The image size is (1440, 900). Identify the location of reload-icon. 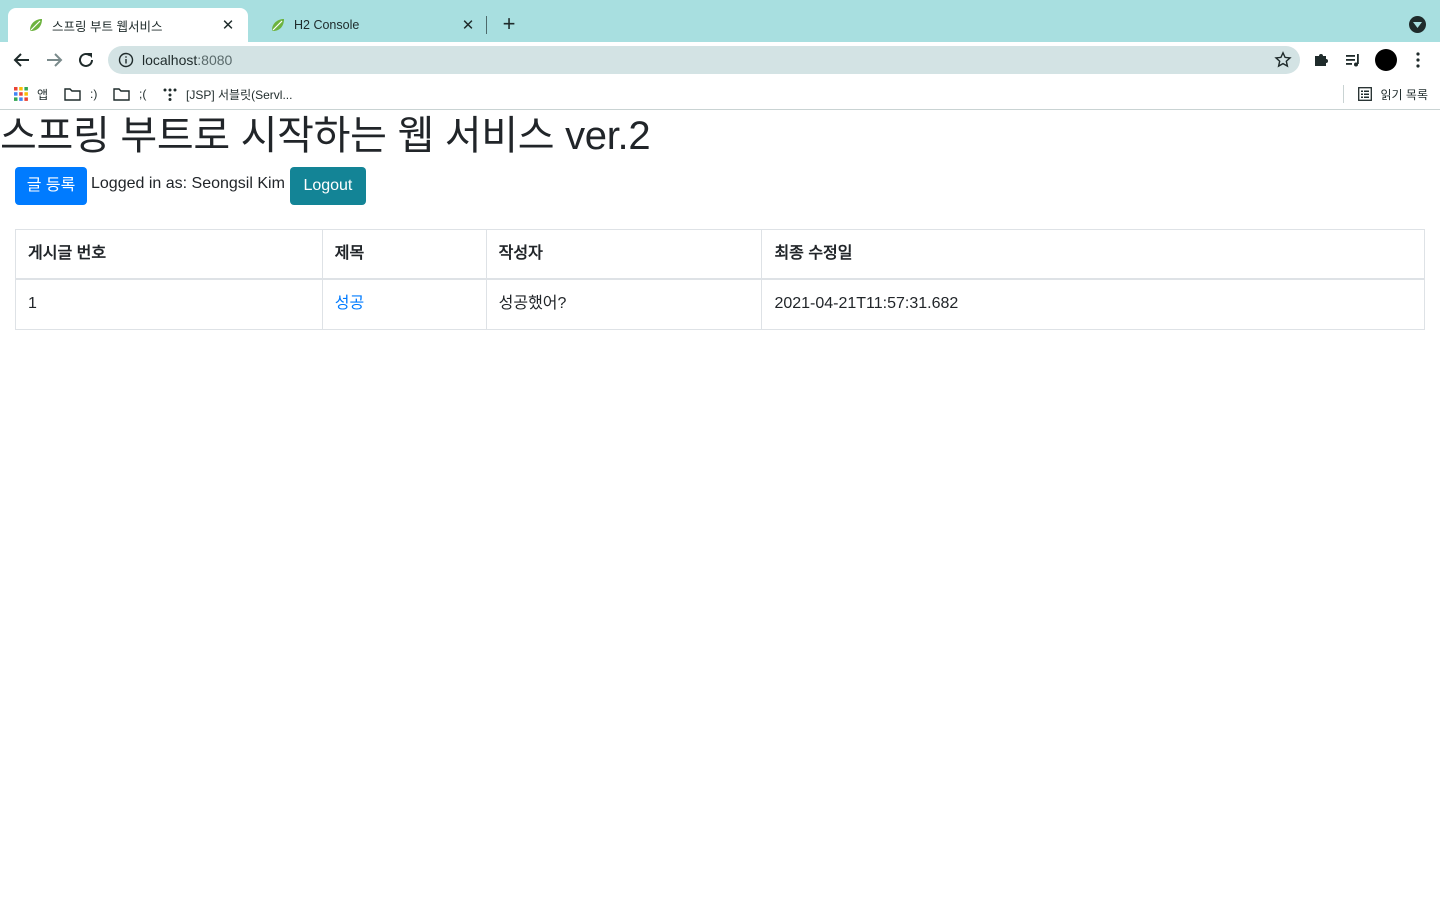
(86, 60).